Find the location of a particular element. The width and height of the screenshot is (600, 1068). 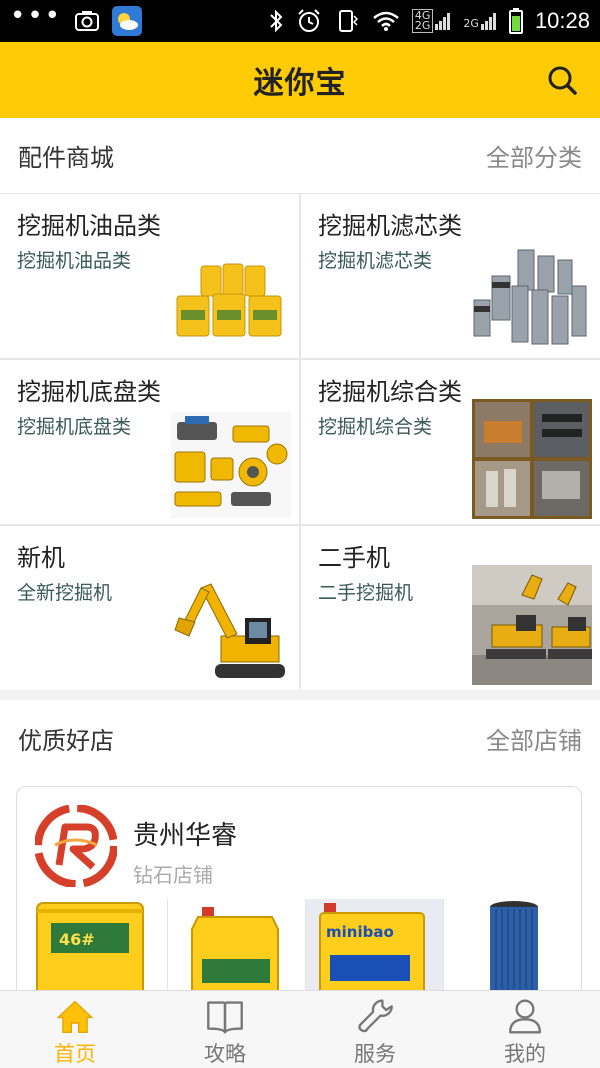

category-title: 挖掘机底盘类 is located at coordinates (89, 392).